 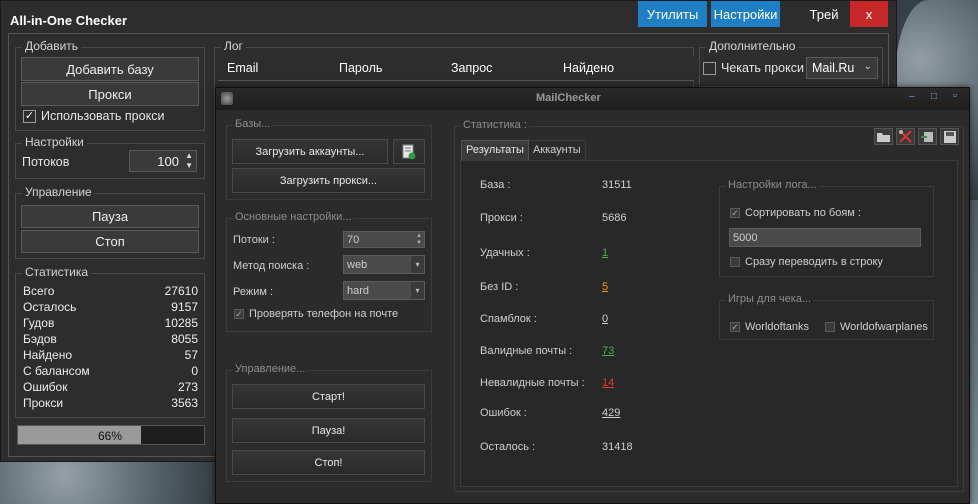 What do you see at coordinates (869, 14) in the screenshot?
I see `close-button: x` at bounding box center [869, 14].